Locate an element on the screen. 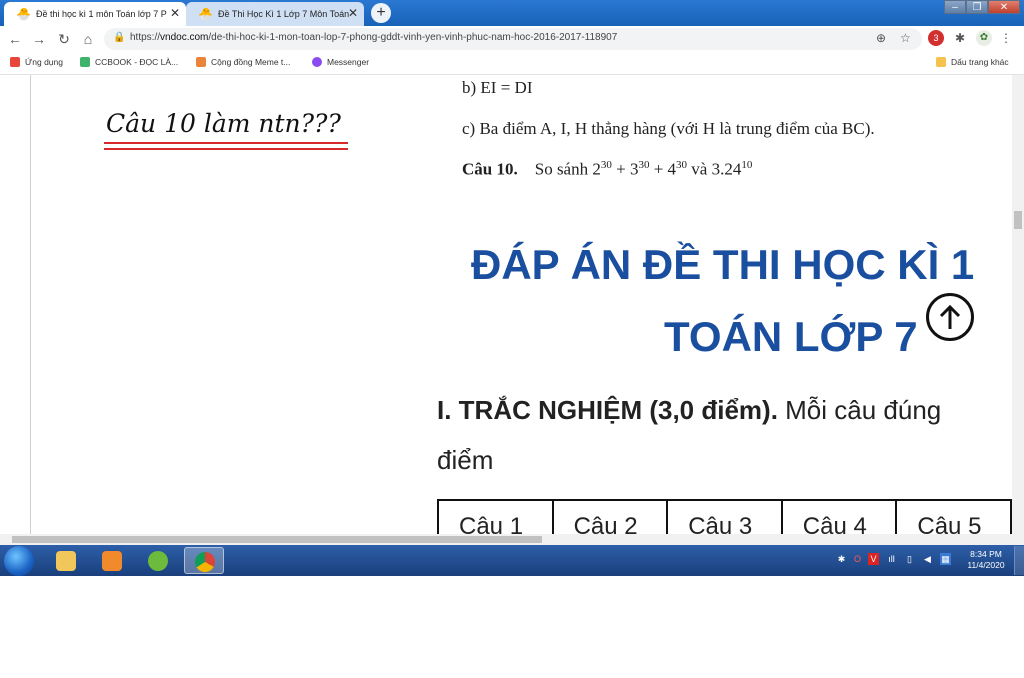 The image size is (1024, 678). close-window-button: ✕ is located at coordinates (1004, 7).